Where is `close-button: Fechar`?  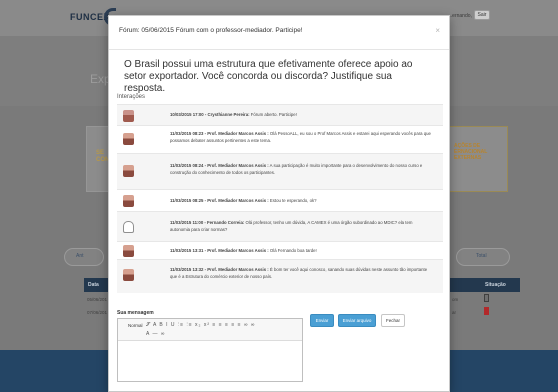
close-button: Fechar is located at coordinates (393, 320).